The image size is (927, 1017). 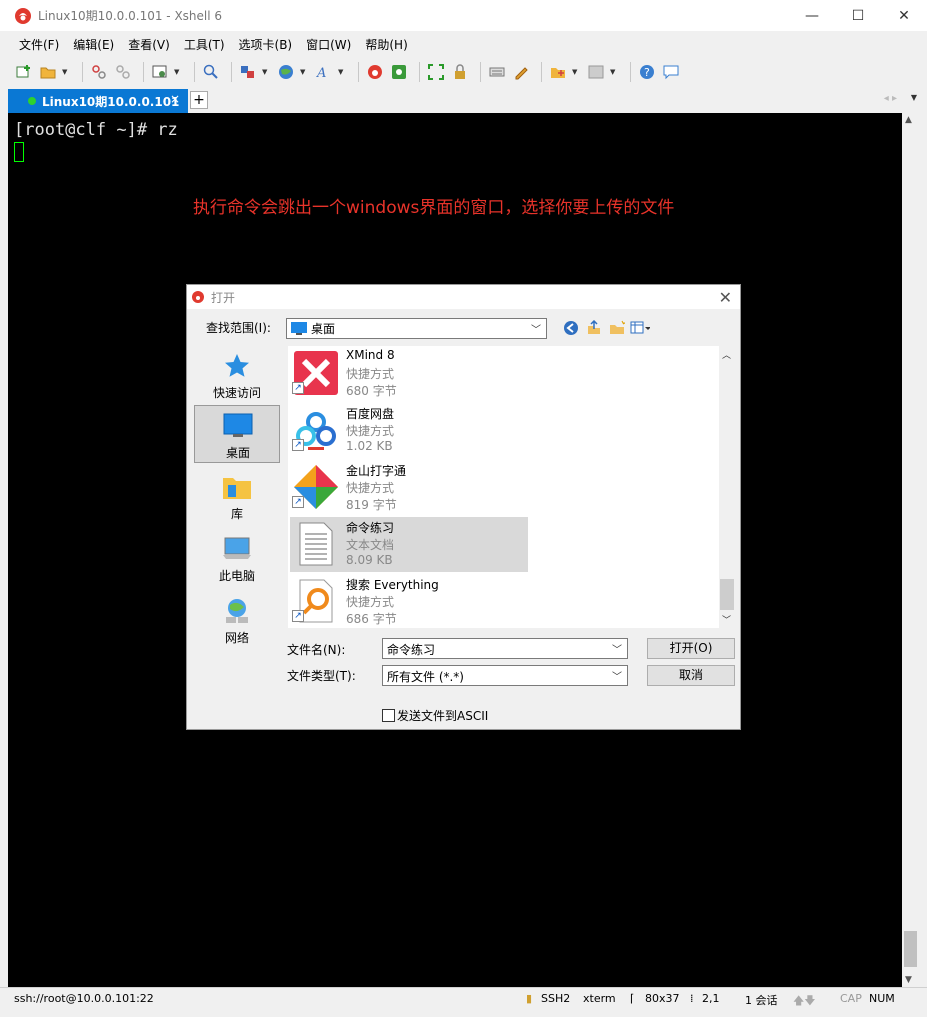 What do you see at coordinates (223, 297) in the screenshot?
I see `dialog-title: 打开` at bounding box center [223, 297].